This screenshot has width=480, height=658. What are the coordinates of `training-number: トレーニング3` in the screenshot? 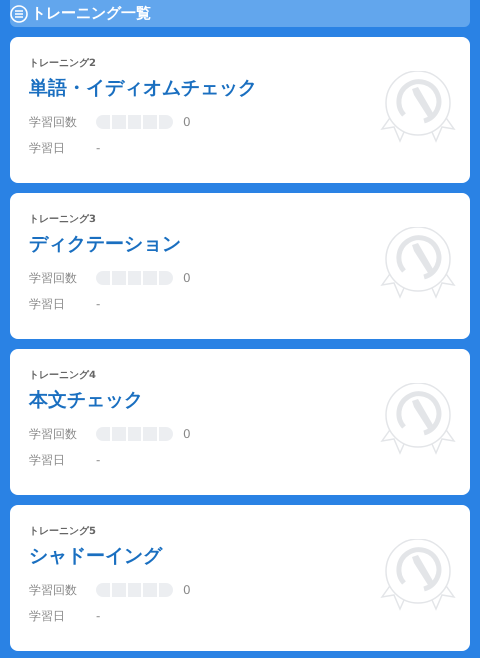 It's located at (63, 220).